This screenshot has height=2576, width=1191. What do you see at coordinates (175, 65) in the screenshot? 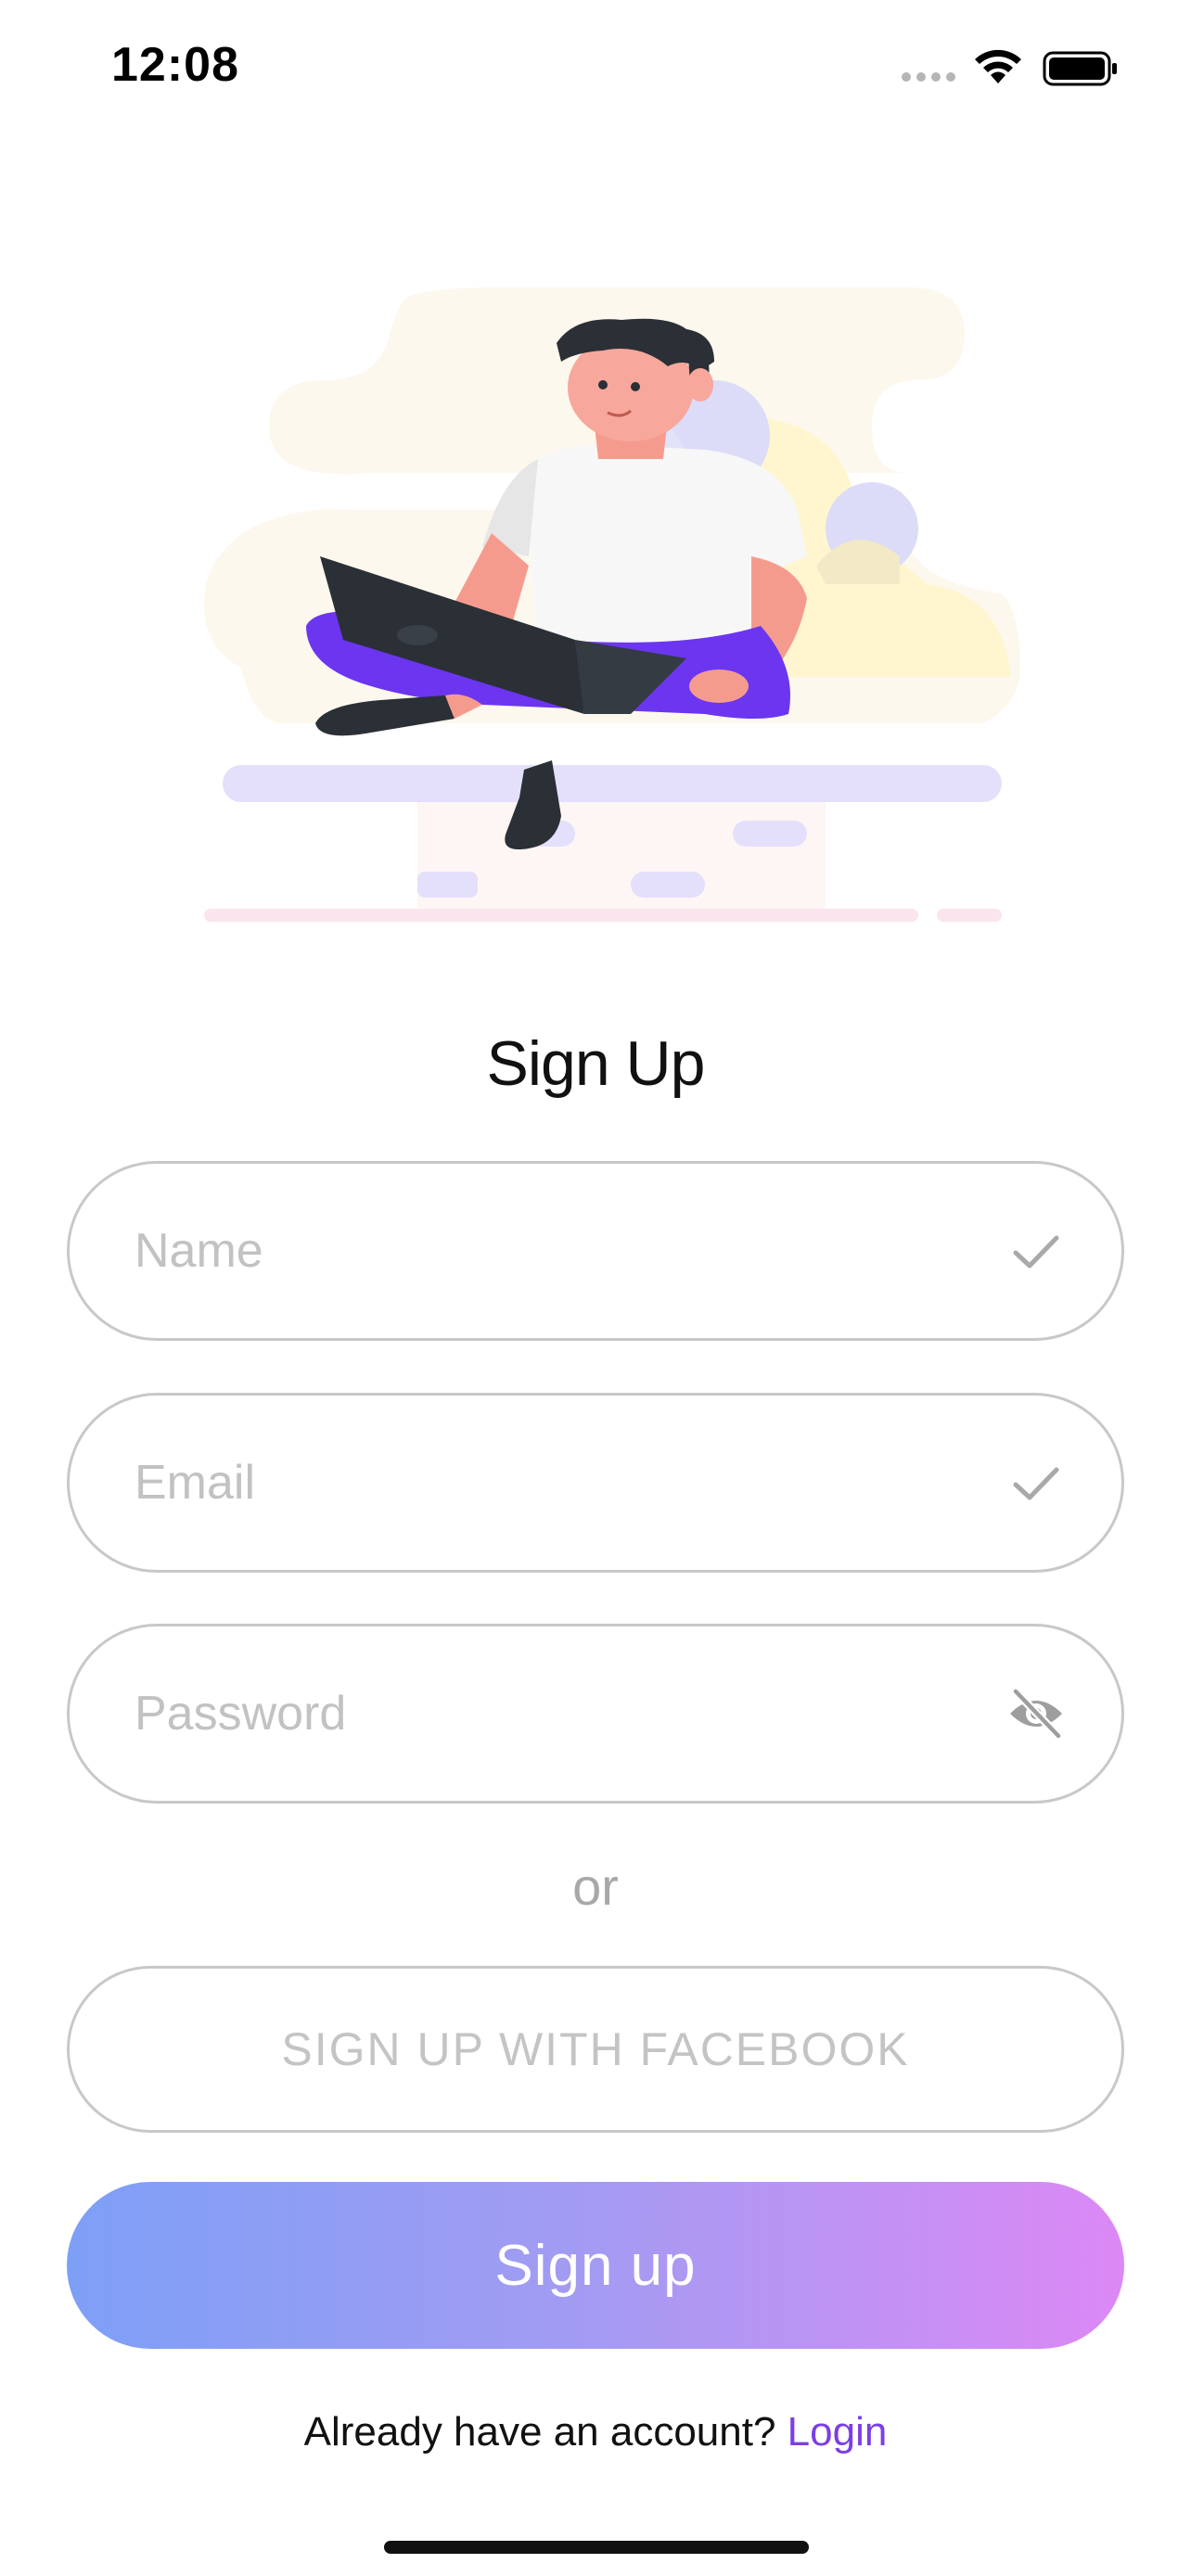
I see `status-time: 12:08` at bounding box center [175, 65].